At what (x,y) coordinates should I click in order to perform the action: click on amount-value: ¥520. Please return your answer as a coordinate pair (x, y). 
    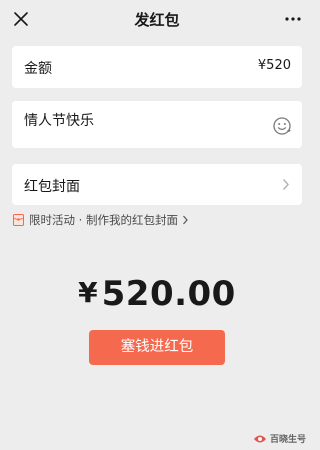
    Looking at the image, I should click on (274, 65).